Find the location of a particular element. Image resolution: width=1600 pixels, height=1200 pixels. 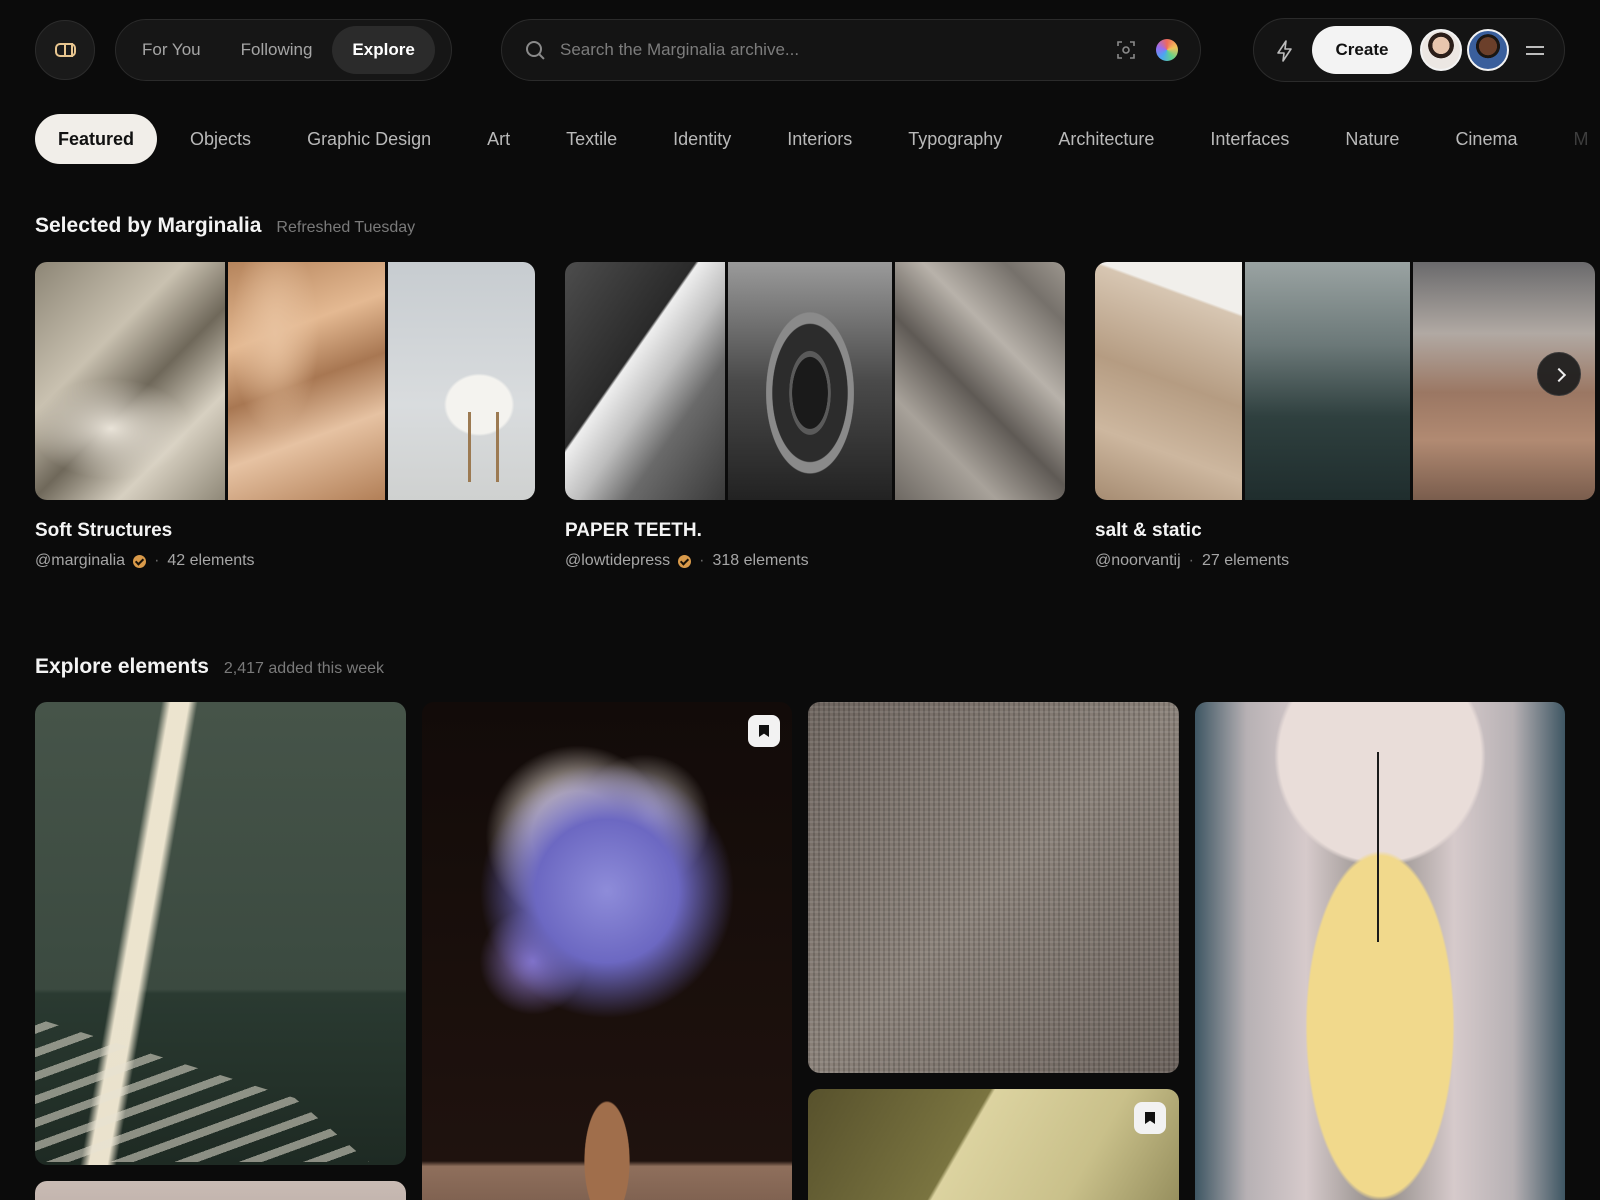

category-more: M is located at coordinates (1575, 139).